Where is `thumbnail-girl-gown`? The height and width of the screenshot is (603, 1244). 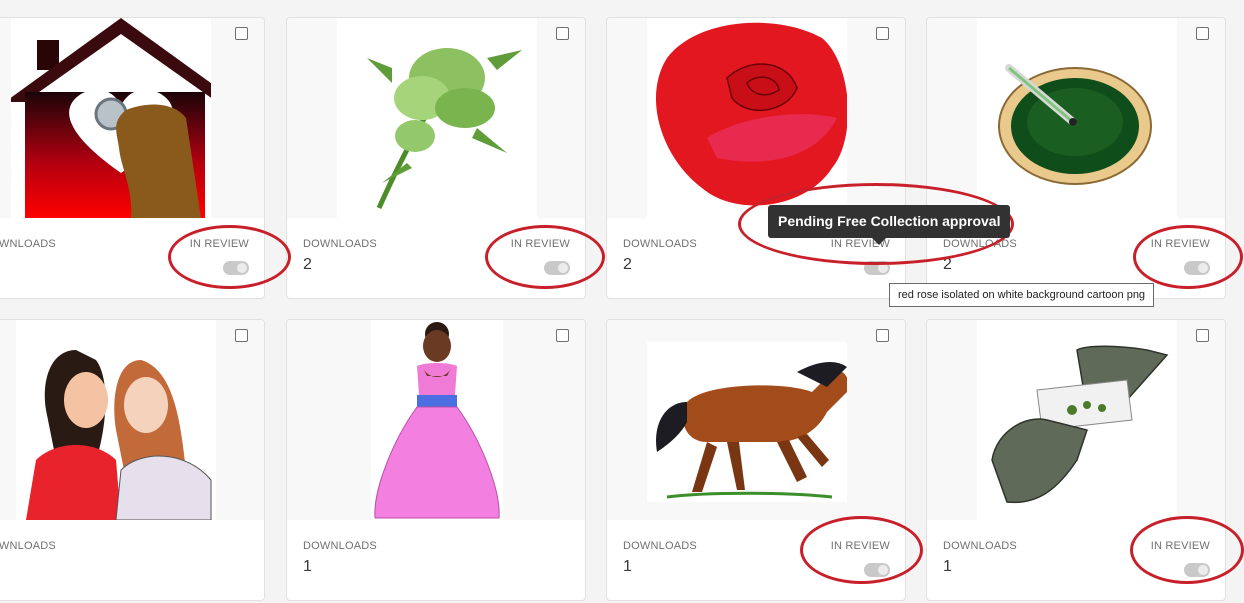 thumbnail-girl-gown is located at coordinates (437, 420).